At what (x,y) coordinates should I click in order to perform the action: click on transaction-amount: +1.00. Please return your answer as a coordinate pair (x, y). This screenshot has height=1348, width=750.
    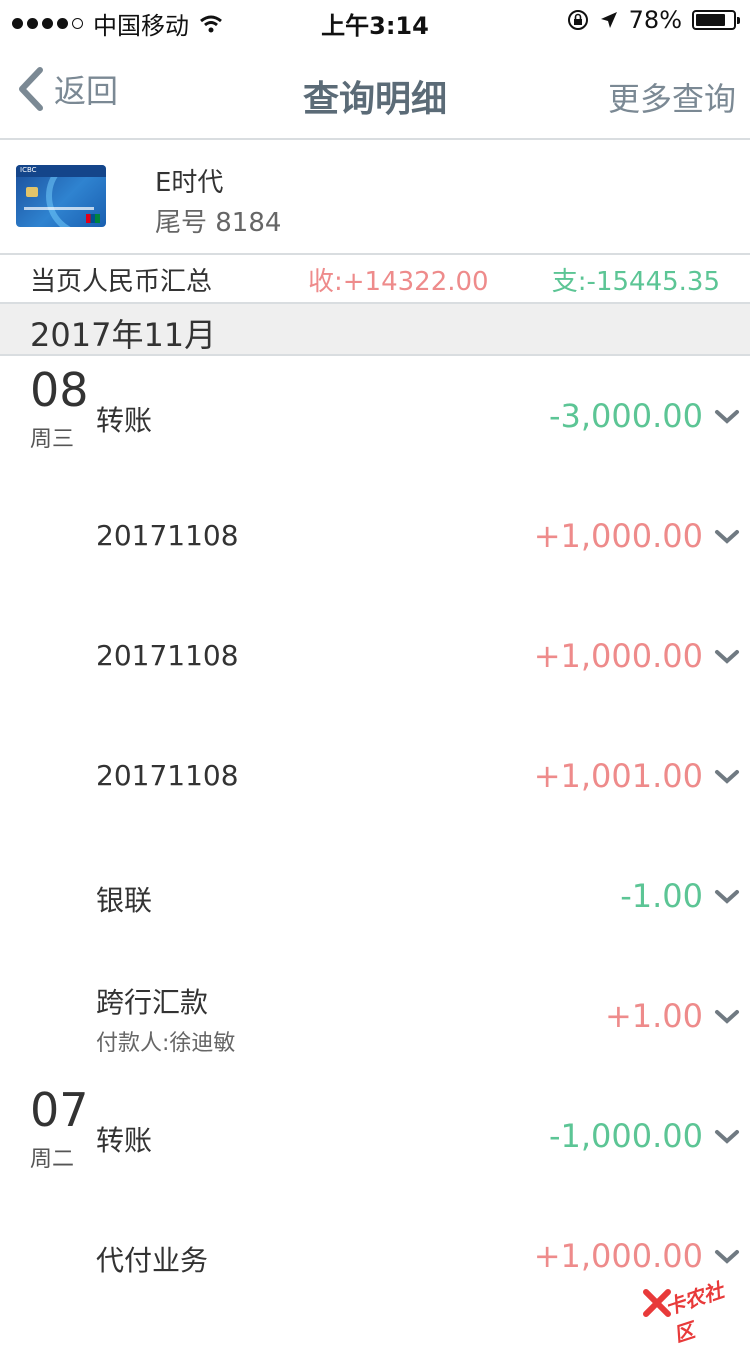
    Looking at the image, I should click on (653, 1016).